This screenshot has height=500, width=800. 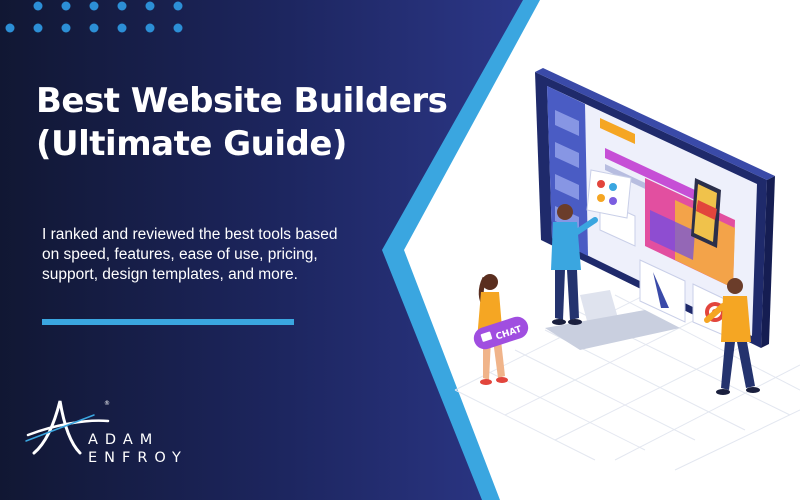 What do you see at coordinates (609, 194) in the screenshot?
I see `palette-card-icon` at bounding box center [609, 194].